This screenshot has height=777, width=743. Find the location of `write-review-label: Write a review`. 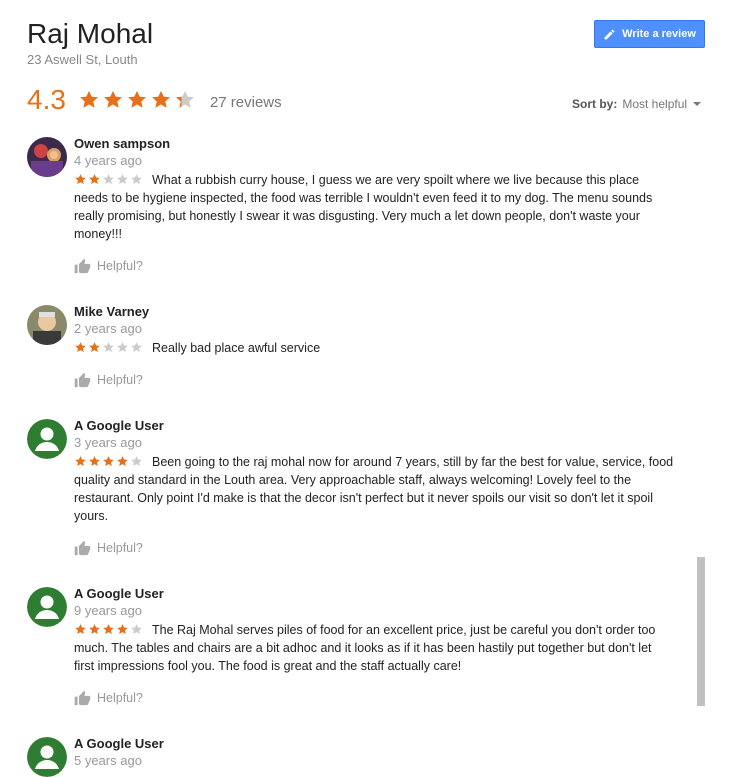

write-review-label: Write a review is located at coordinates (659, 34).